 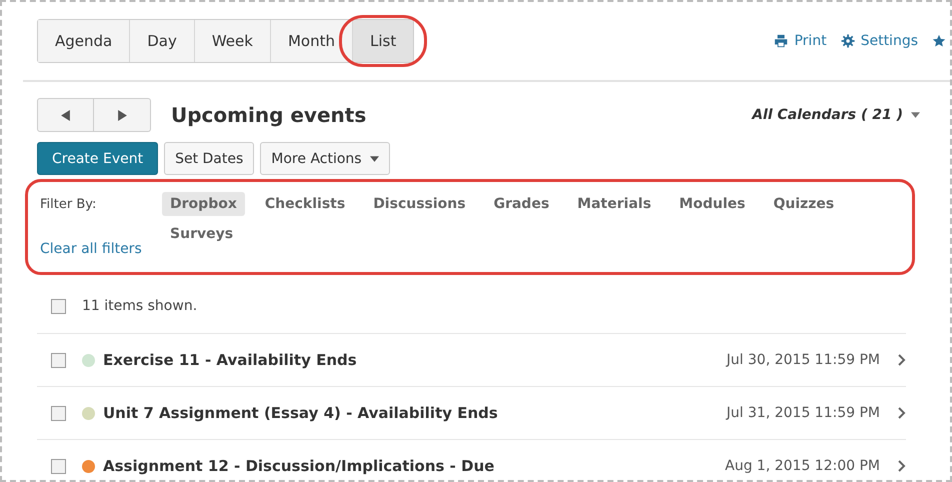 What do you see at coordinates (803, 360) in the screenshot?
I see `event-date: Jul 30, 2015 11:59 PM` at bounding box center [803, 360].